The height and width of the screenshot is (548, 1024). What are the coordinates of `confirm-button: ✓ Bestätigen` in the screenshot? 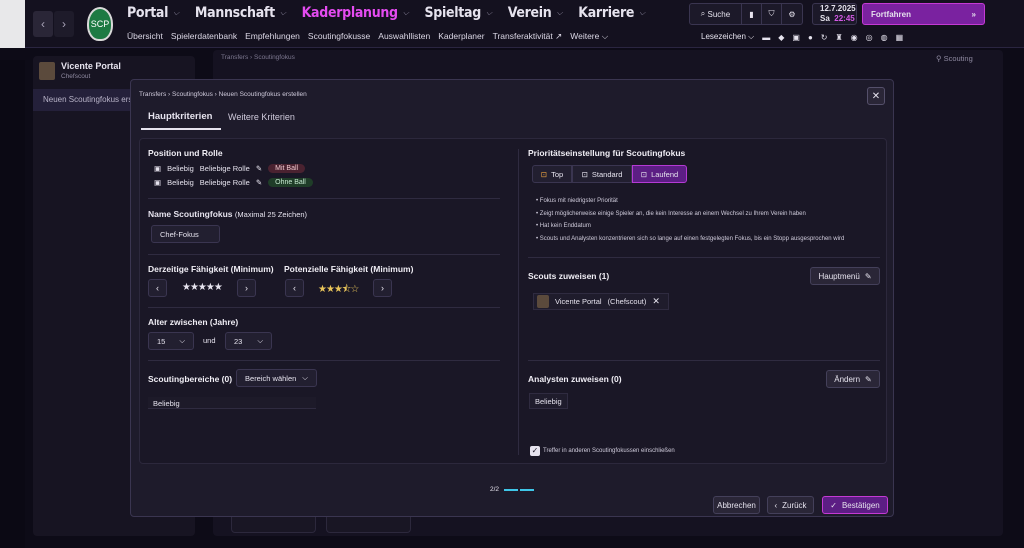 It's located at (855, 505).